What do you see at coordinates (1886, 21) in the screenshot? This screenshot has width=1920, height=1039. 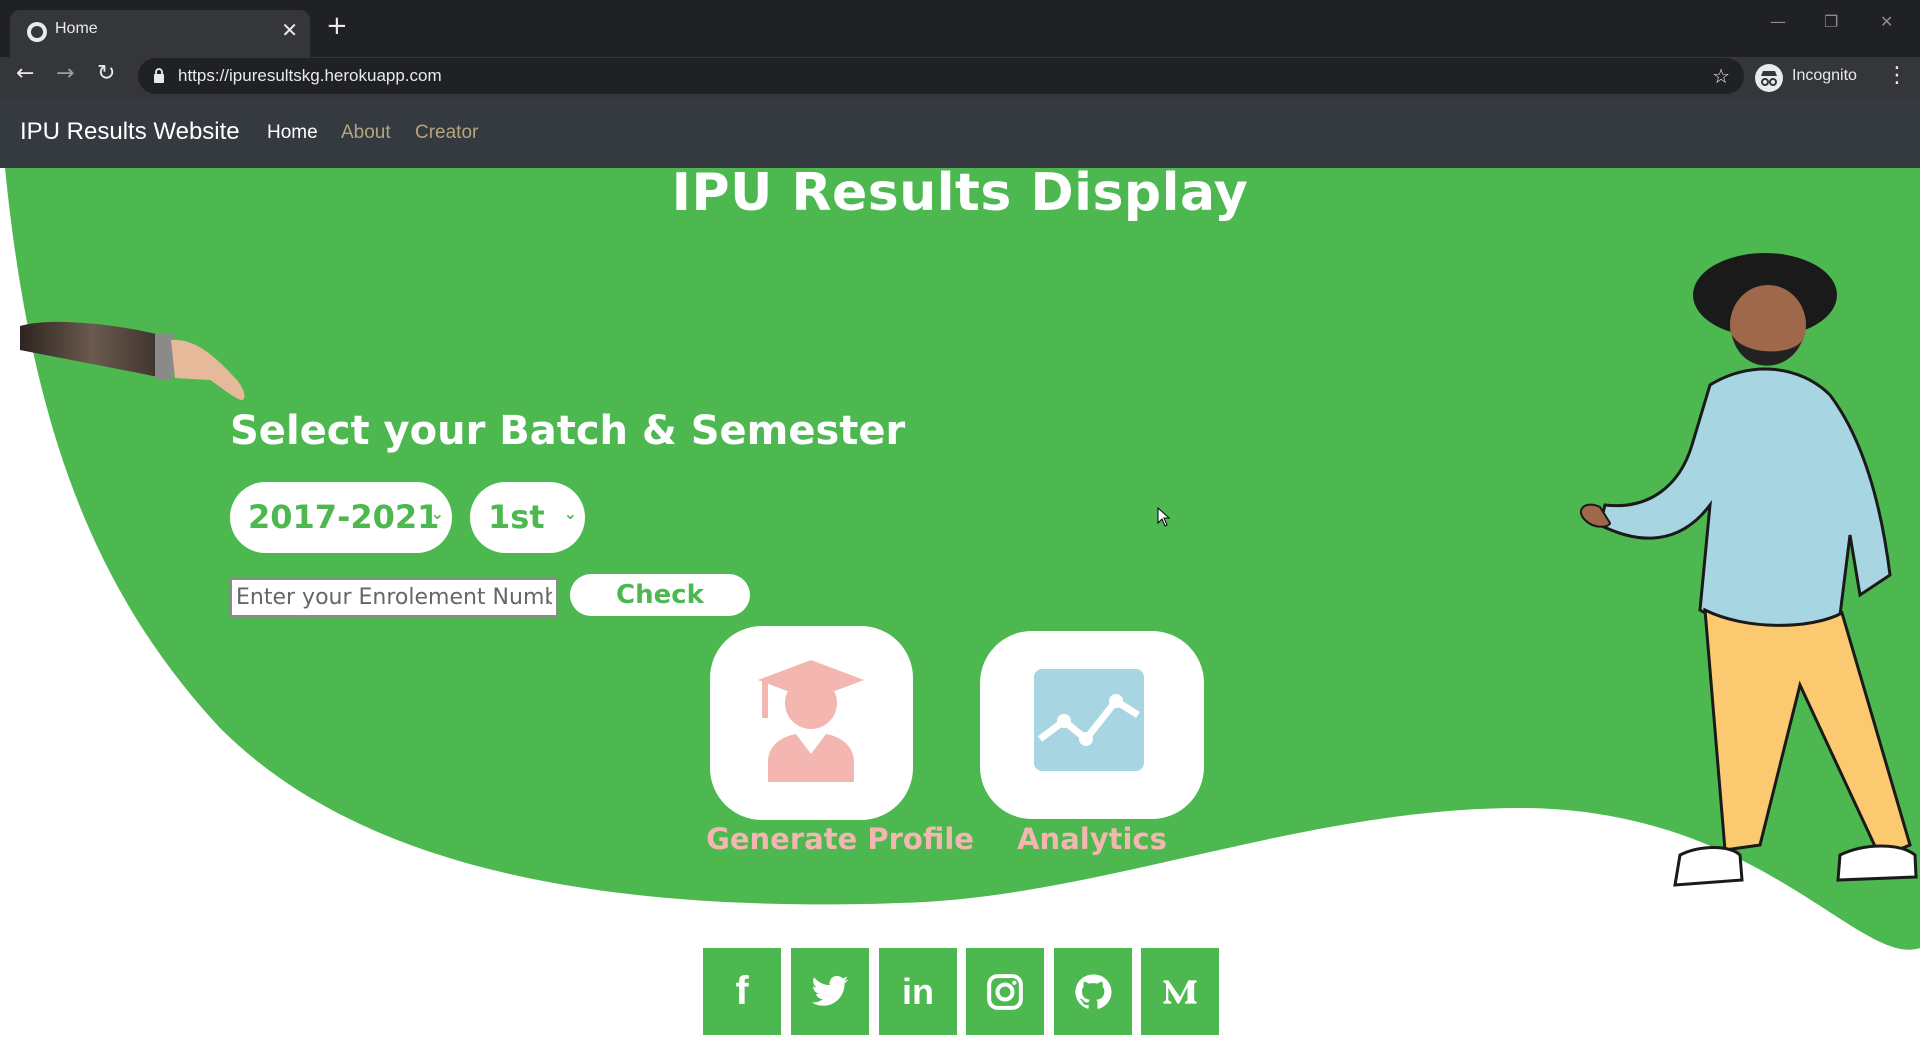 I see `window-close-icon: ✕` at bounding box center [1886, 21].